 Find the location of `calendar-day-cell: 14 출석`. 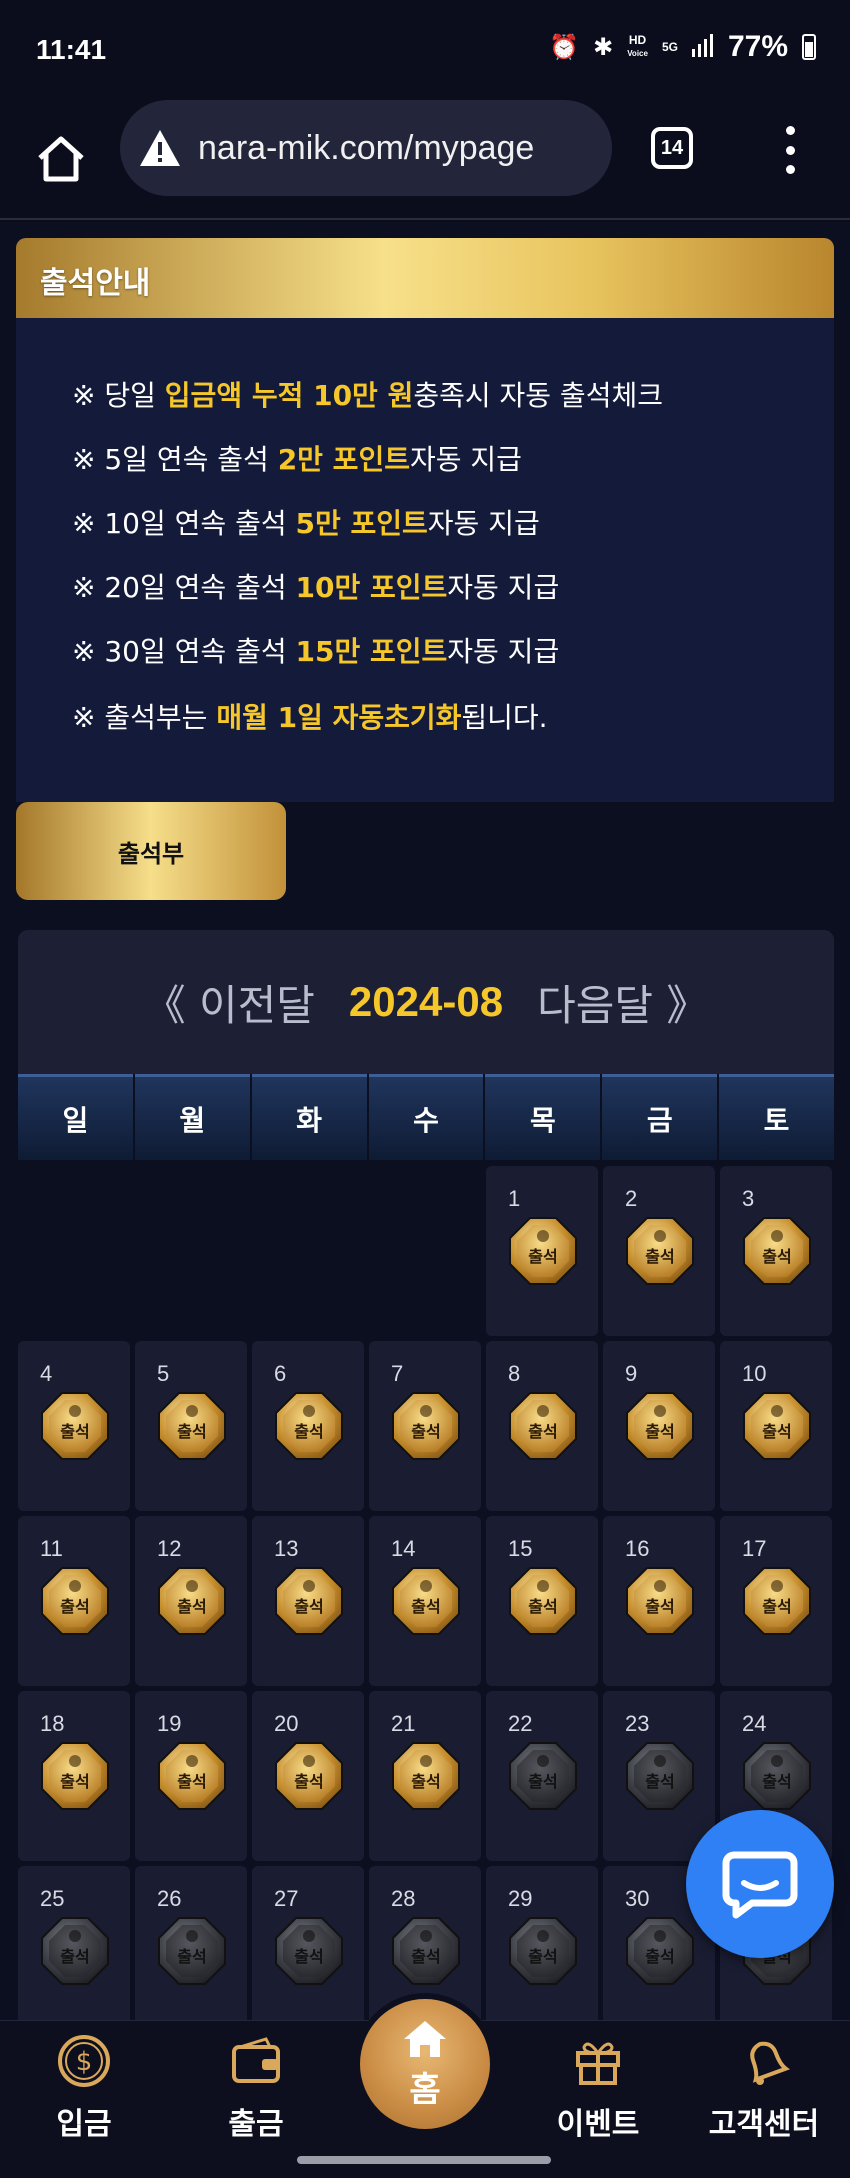

calendar-day-cell: 14 출석 is located at coordinates (425, 1601).